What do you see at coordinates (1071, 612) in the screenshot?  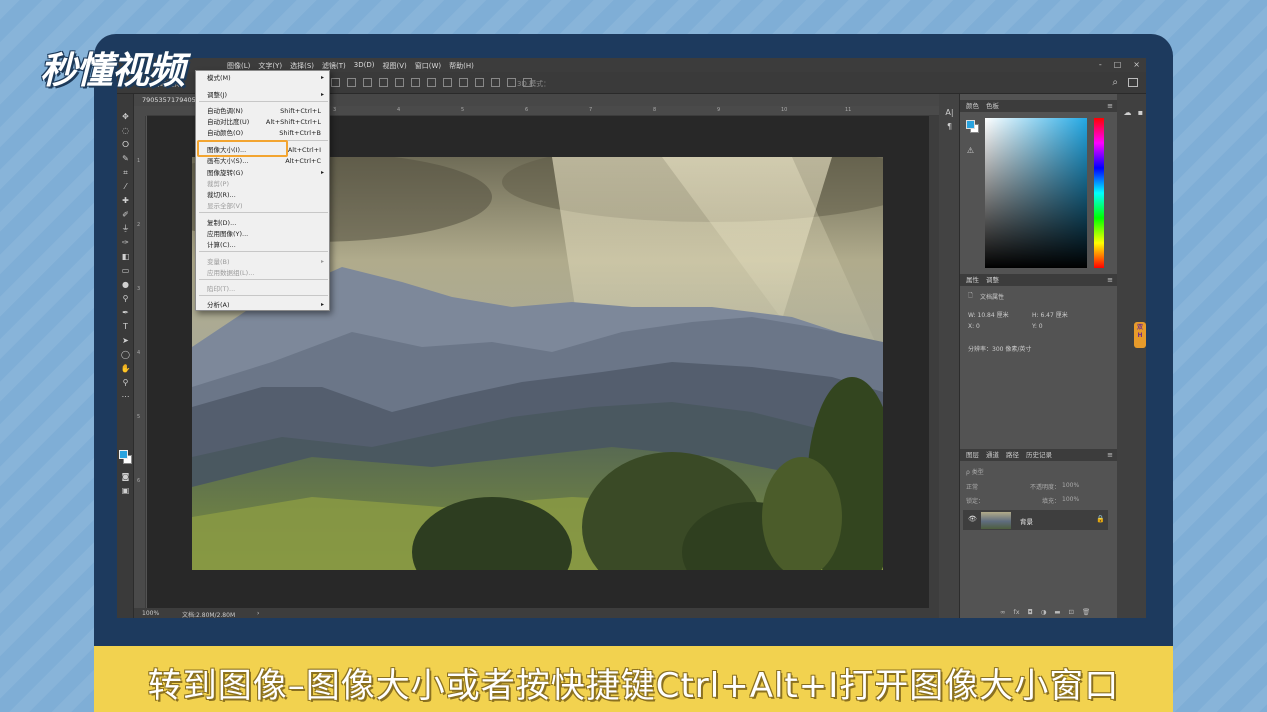 I see `new-layer-icon: ⊡` at bounding box center [1071, 612].